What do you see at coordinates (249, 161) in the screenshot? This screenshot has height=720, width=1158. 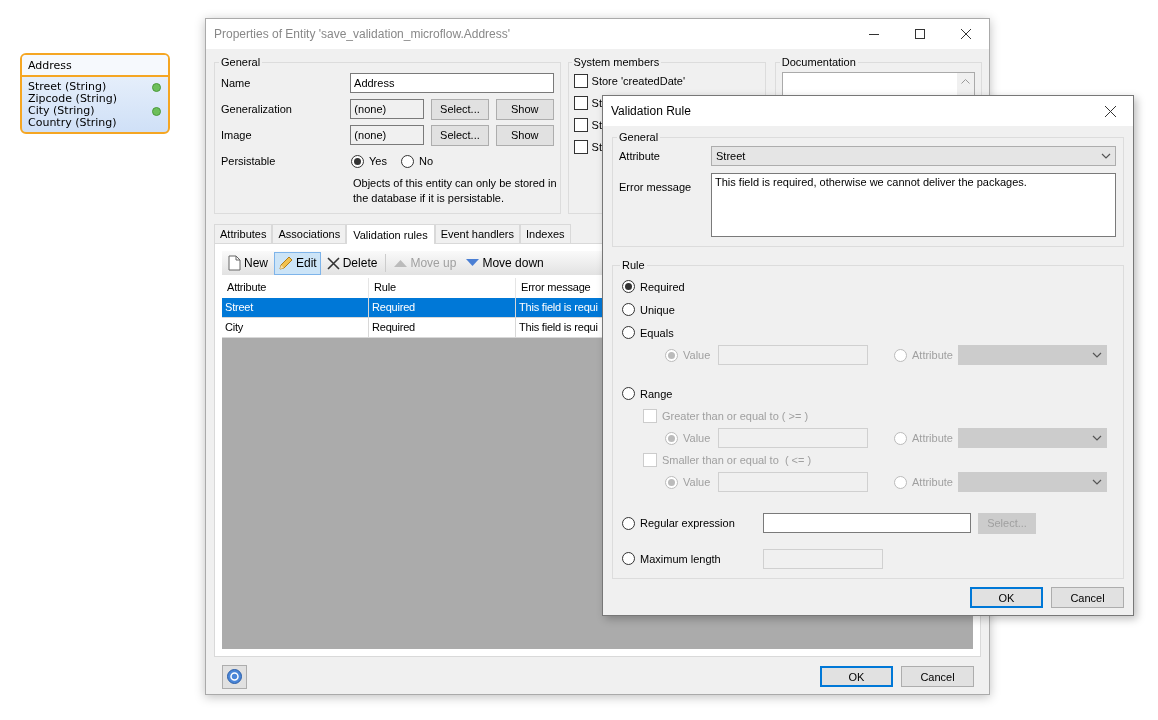 I see `field-label: Persistable` at bounding box center [249, 161].